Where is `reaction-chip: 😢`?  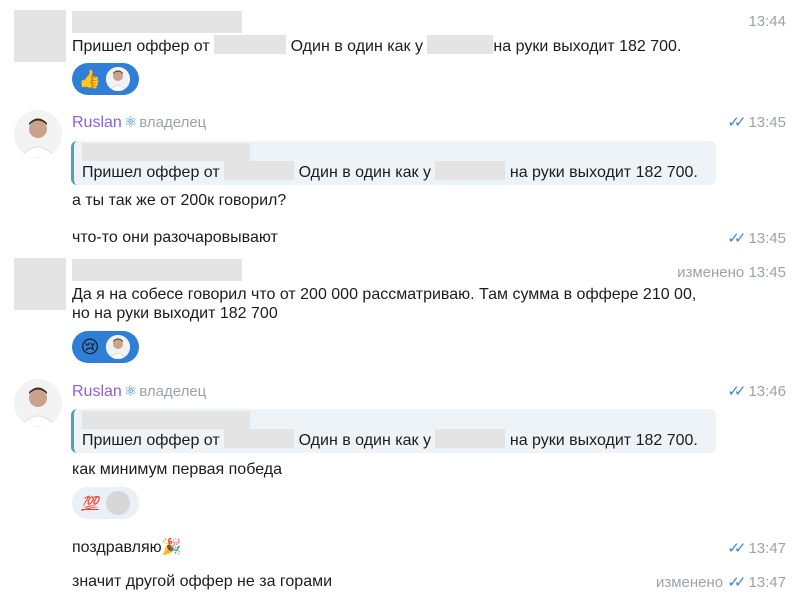 reaction-chip: 😢 is located at coordinates (105, 347).